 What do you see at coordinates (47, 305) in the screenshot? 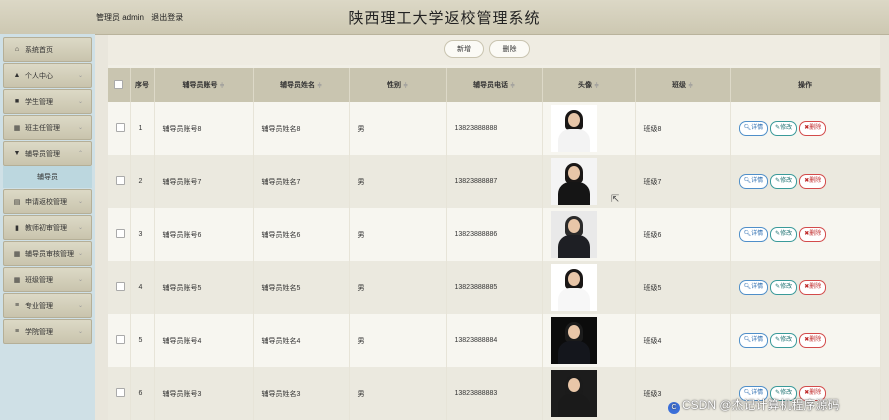
I see `sidebar-item-9: ≡ 专业管理 ⌄` at bounding box center [47, 305].